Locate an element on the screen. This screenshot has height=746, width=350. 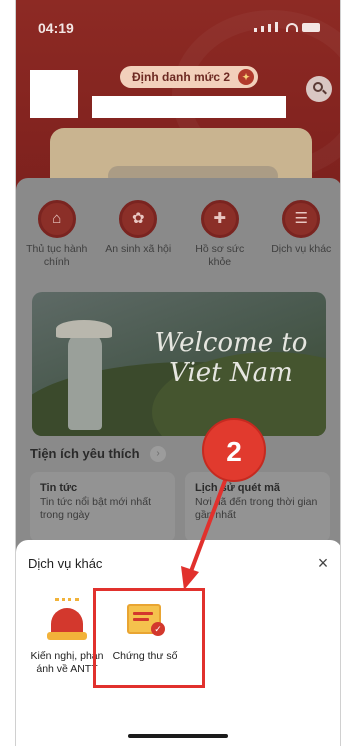
banner-person is located at coordinates (85, 381).